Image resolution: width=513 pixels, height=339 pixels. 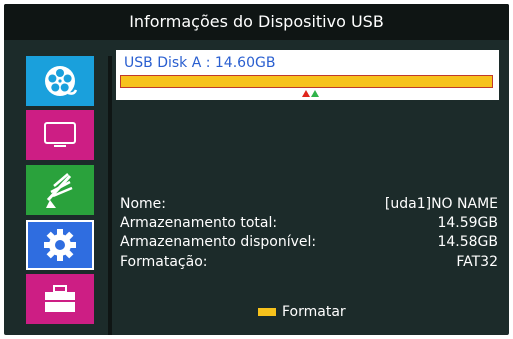 What do you see at coordinates (199, 223) in the screenshot?
I see `total-storage-label: Armazenamento total:` at bounding box center [199, 223].